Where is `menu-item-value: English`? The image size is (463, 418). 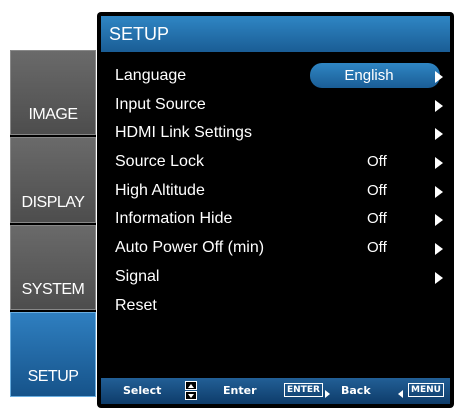
menu-item-value: English is located at coordinates (369, 75).